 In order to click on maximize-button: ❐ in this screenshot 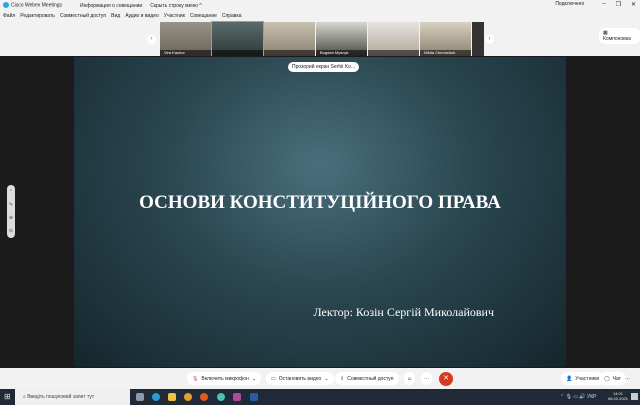, I will do `click(618, 4)`.